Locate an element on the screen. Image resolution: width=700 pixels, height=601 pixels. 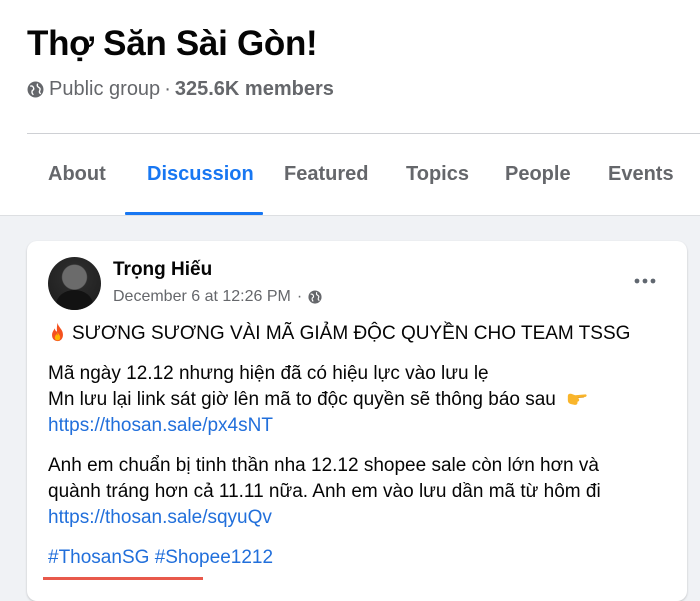
hashtag-shopee1212: #Shopee1212 is located at coordinates (214, 557).